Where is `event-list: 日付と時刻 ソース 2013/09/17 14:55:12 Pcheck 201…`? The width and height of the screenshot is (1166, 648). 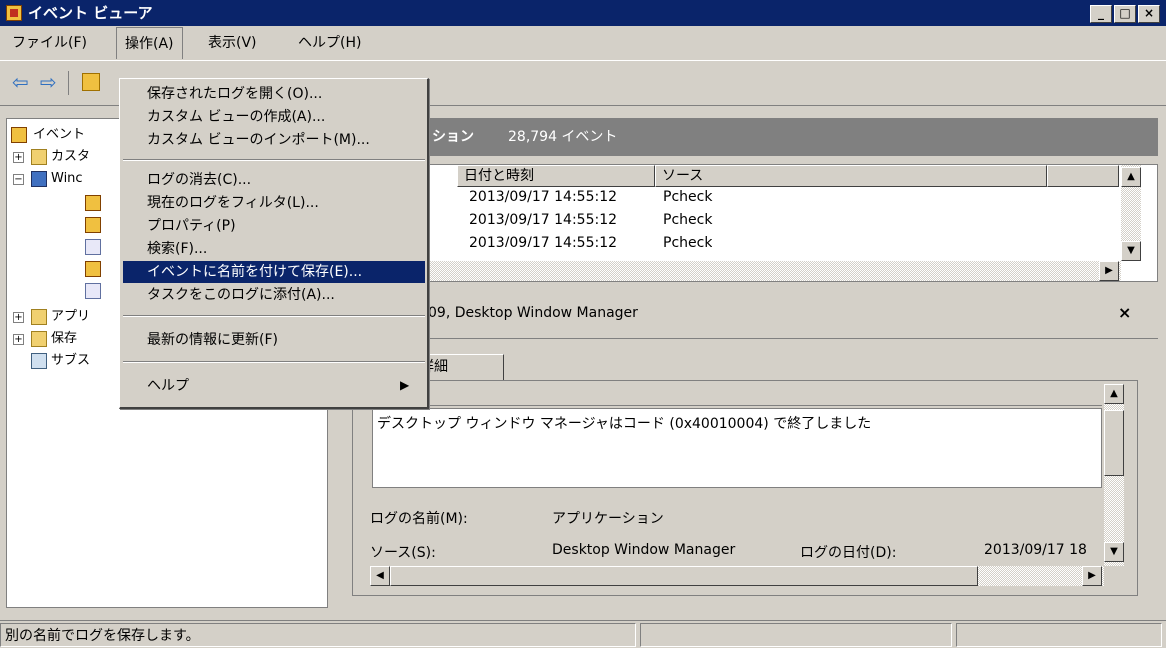 event-list: 日付と時刻 ソース 2013/09/17 14:55:12 Pcheck 201… is located at coordinates (747, 223).